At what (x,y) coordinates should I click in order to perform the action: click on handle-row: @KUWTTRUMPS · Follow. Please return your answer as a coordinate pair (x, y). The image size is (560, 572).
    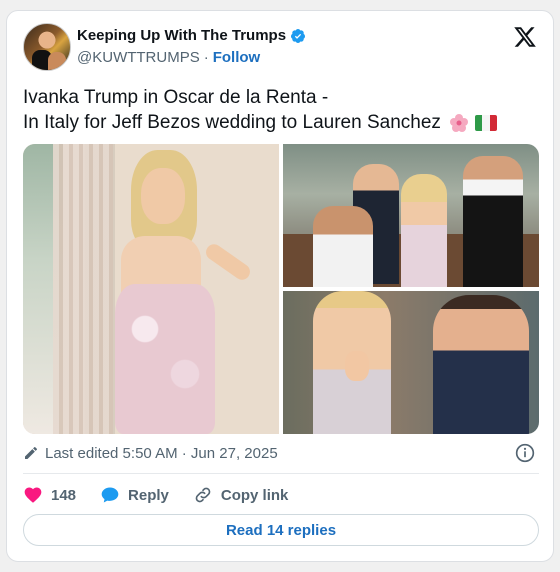
    Looking at the image, I should click on (168, 57).